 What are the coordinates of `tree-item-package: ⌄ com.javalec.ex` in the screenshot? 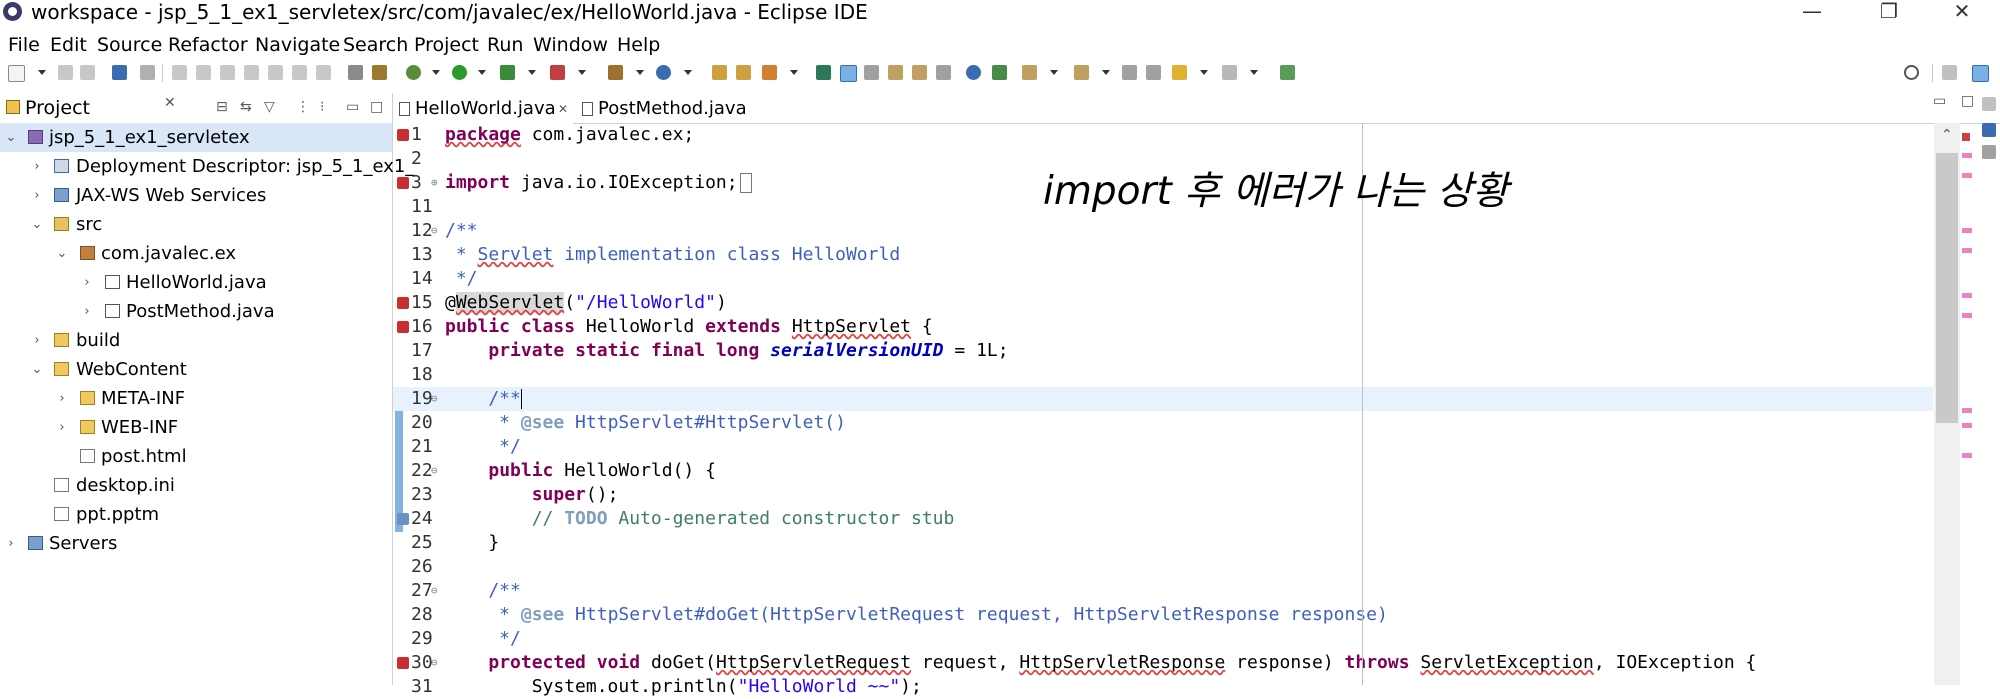 It's located at (196, 253).